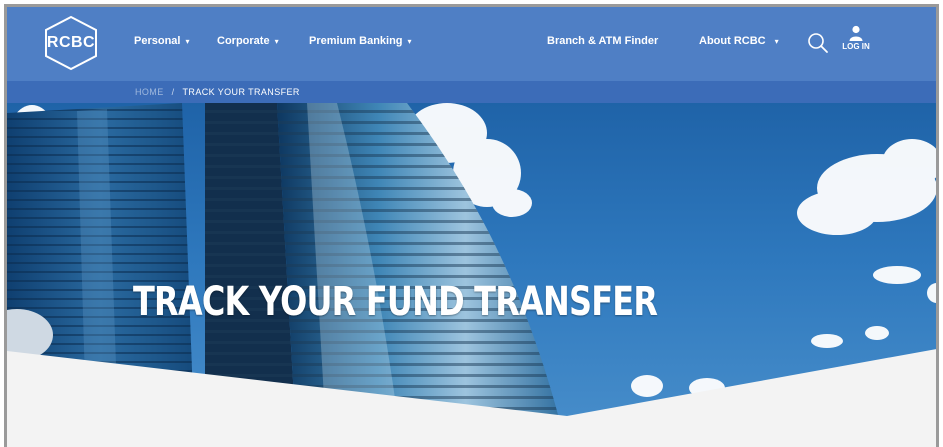  Describe the element at coordinates (856, 46) in the screenshot. I see `login-label: LOG IN` at that location.